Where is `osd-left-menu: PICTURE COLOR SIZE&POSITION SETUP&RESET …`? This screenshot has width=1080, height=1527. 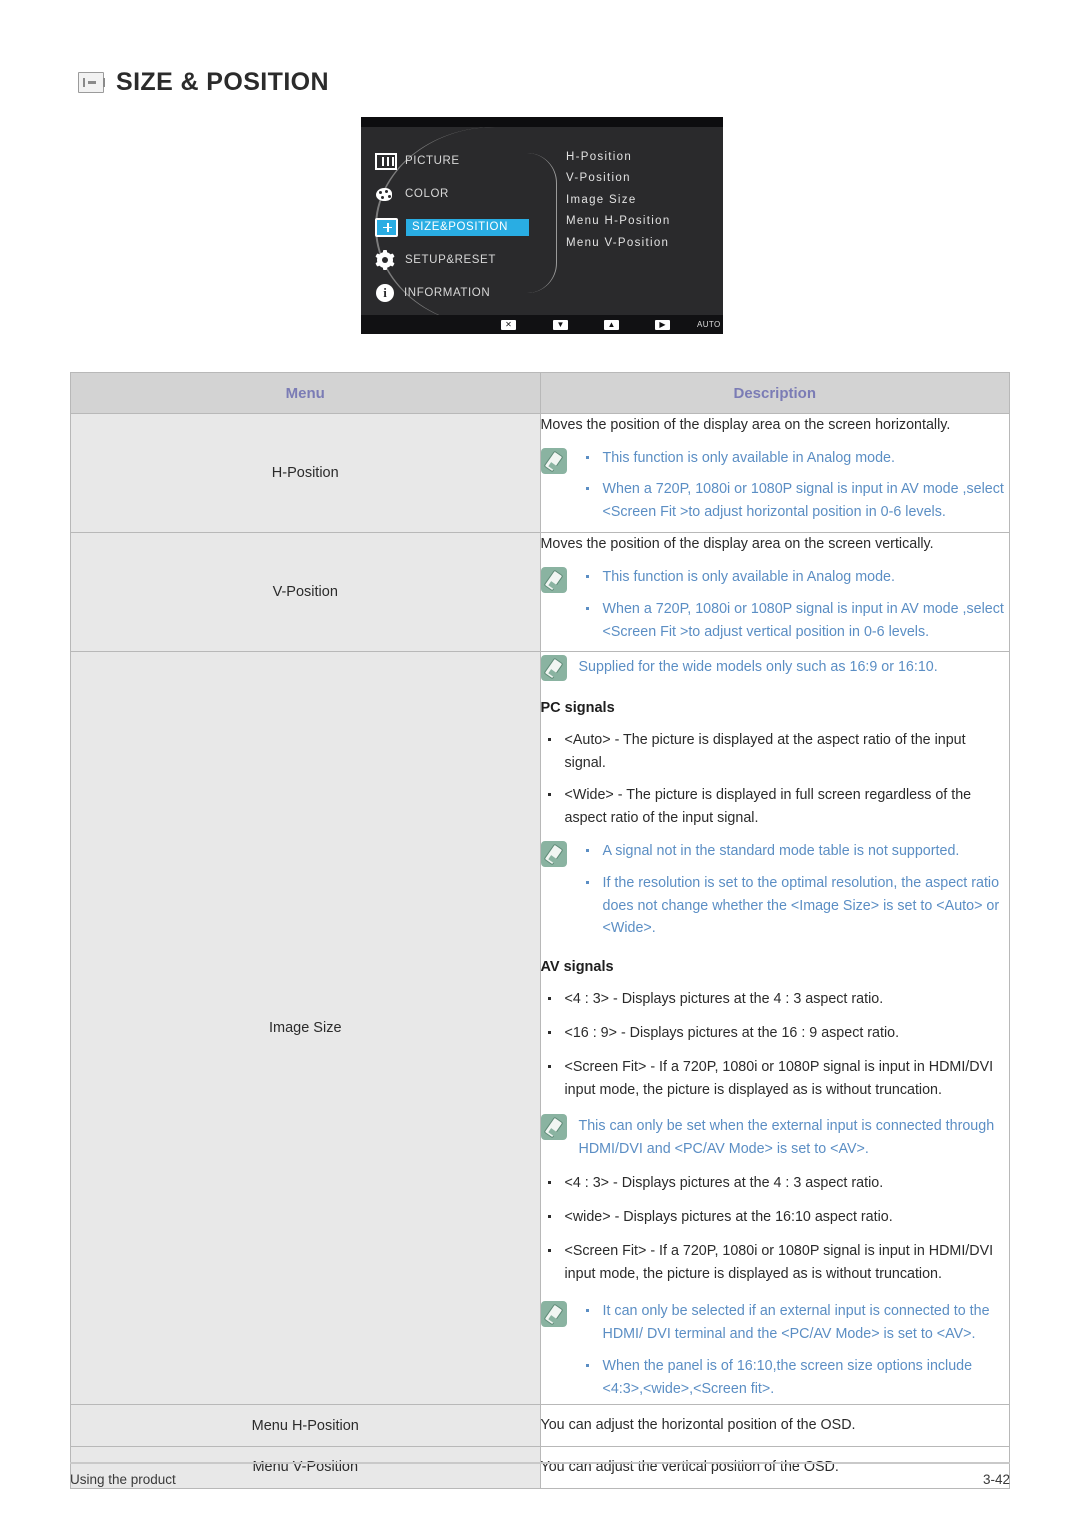 osd-left-menu: PICTURE COLOR SIZE&POSITION SETUP&RESET … is located at coordinates (455, 227).